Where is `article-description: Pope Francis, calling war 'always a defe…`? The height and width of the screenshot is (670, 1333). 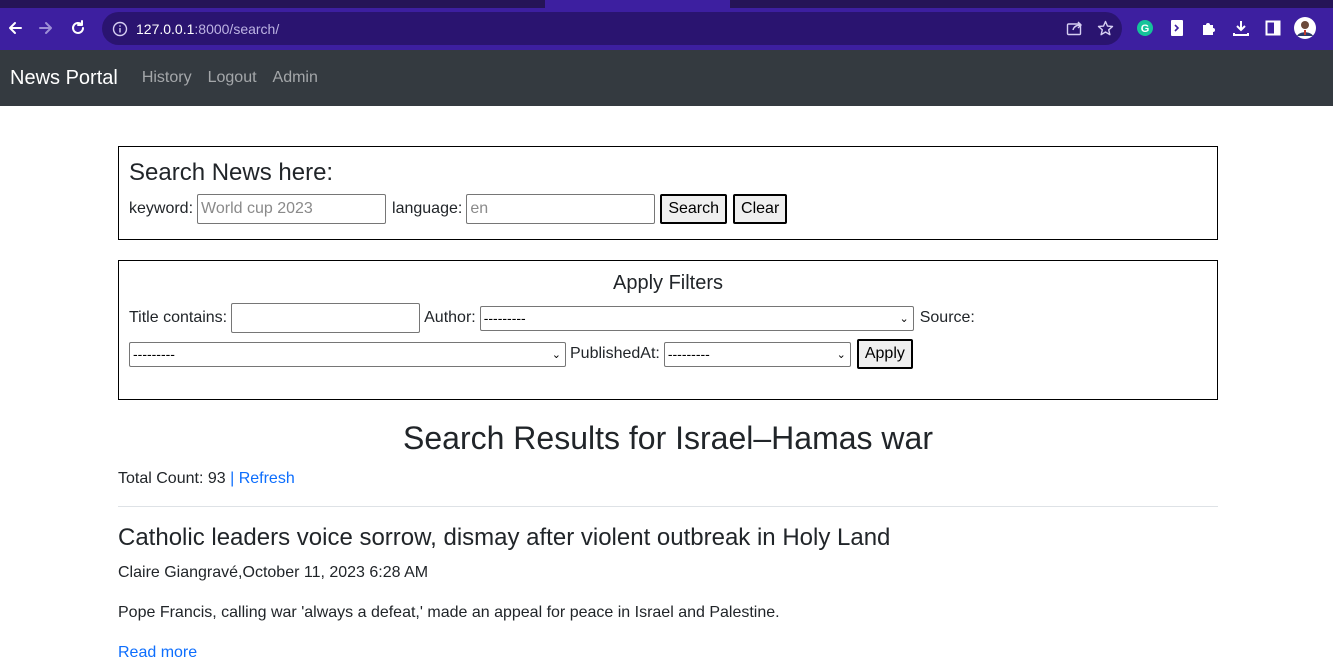
article-description: Pope Francis, calling war 'always a defe… is located at coordinates (449, 612).